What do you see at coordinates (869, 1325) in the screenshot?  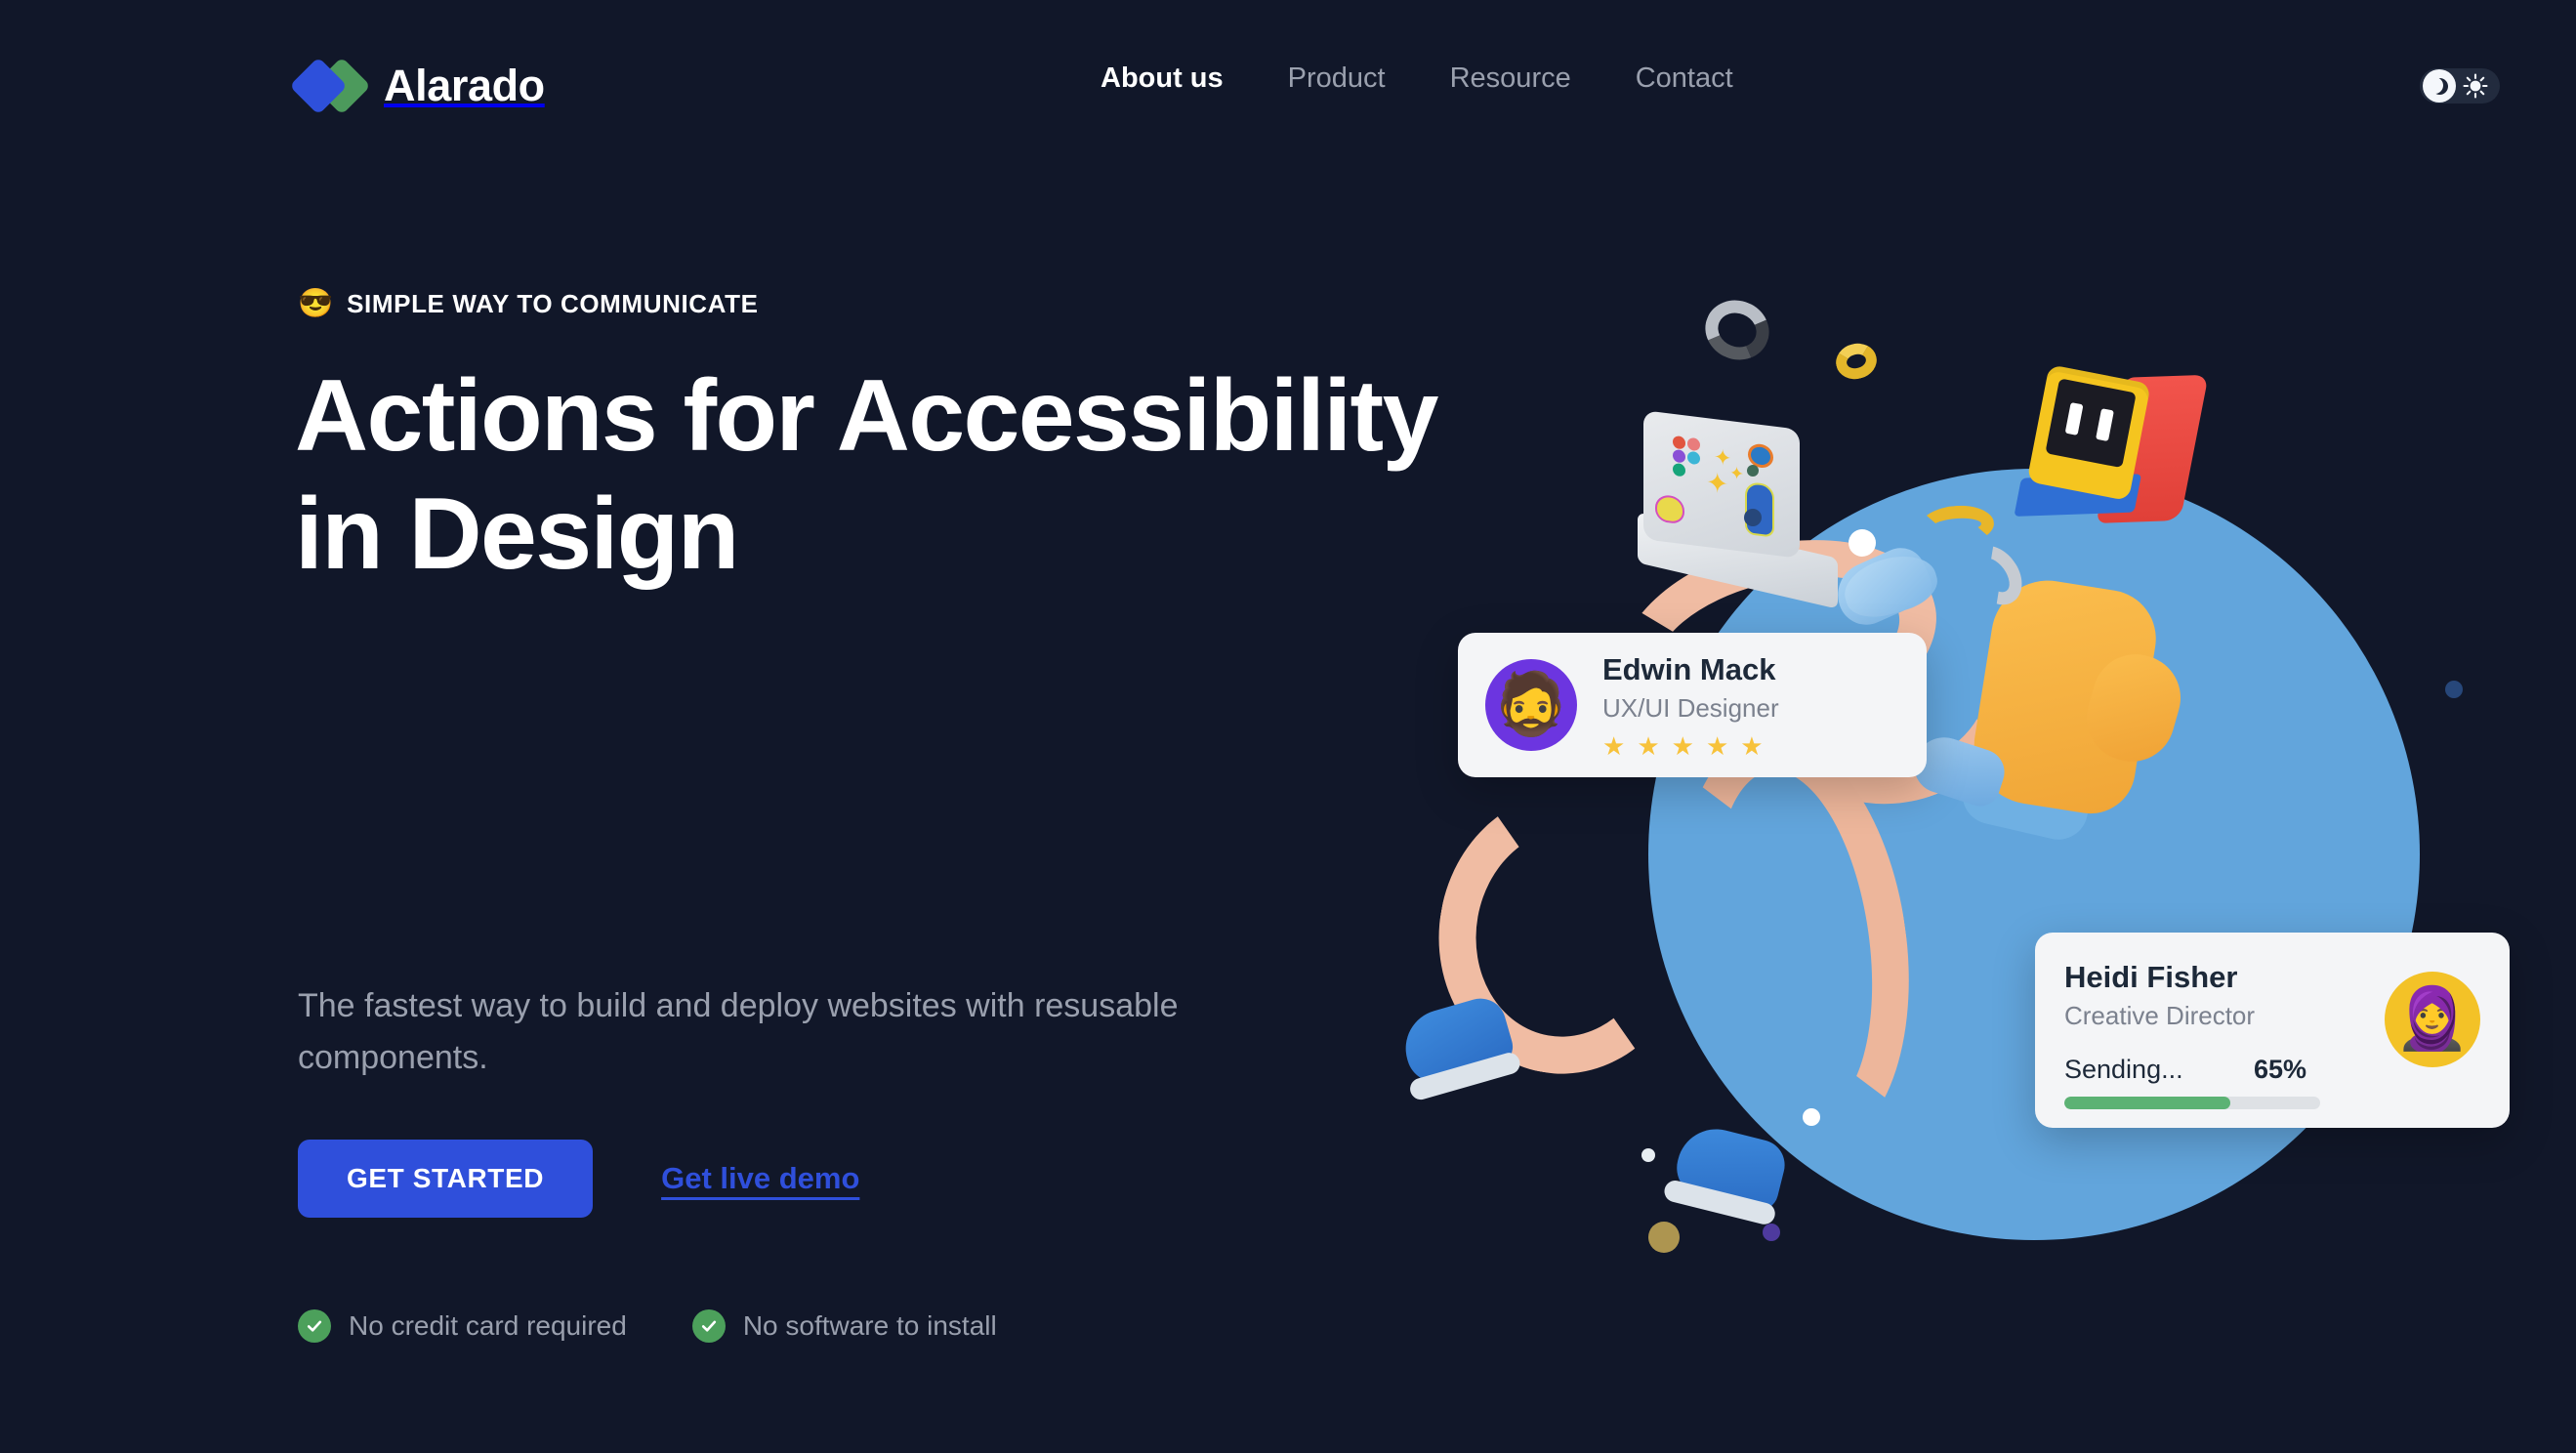 I see `assurance-label: No software to install` at bounding box center [869, 1325].